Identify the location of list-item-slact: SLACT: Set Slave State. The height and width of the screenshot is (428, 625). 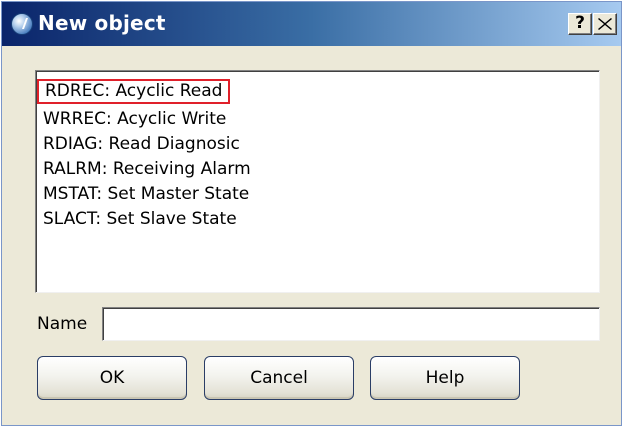
(140, 219).